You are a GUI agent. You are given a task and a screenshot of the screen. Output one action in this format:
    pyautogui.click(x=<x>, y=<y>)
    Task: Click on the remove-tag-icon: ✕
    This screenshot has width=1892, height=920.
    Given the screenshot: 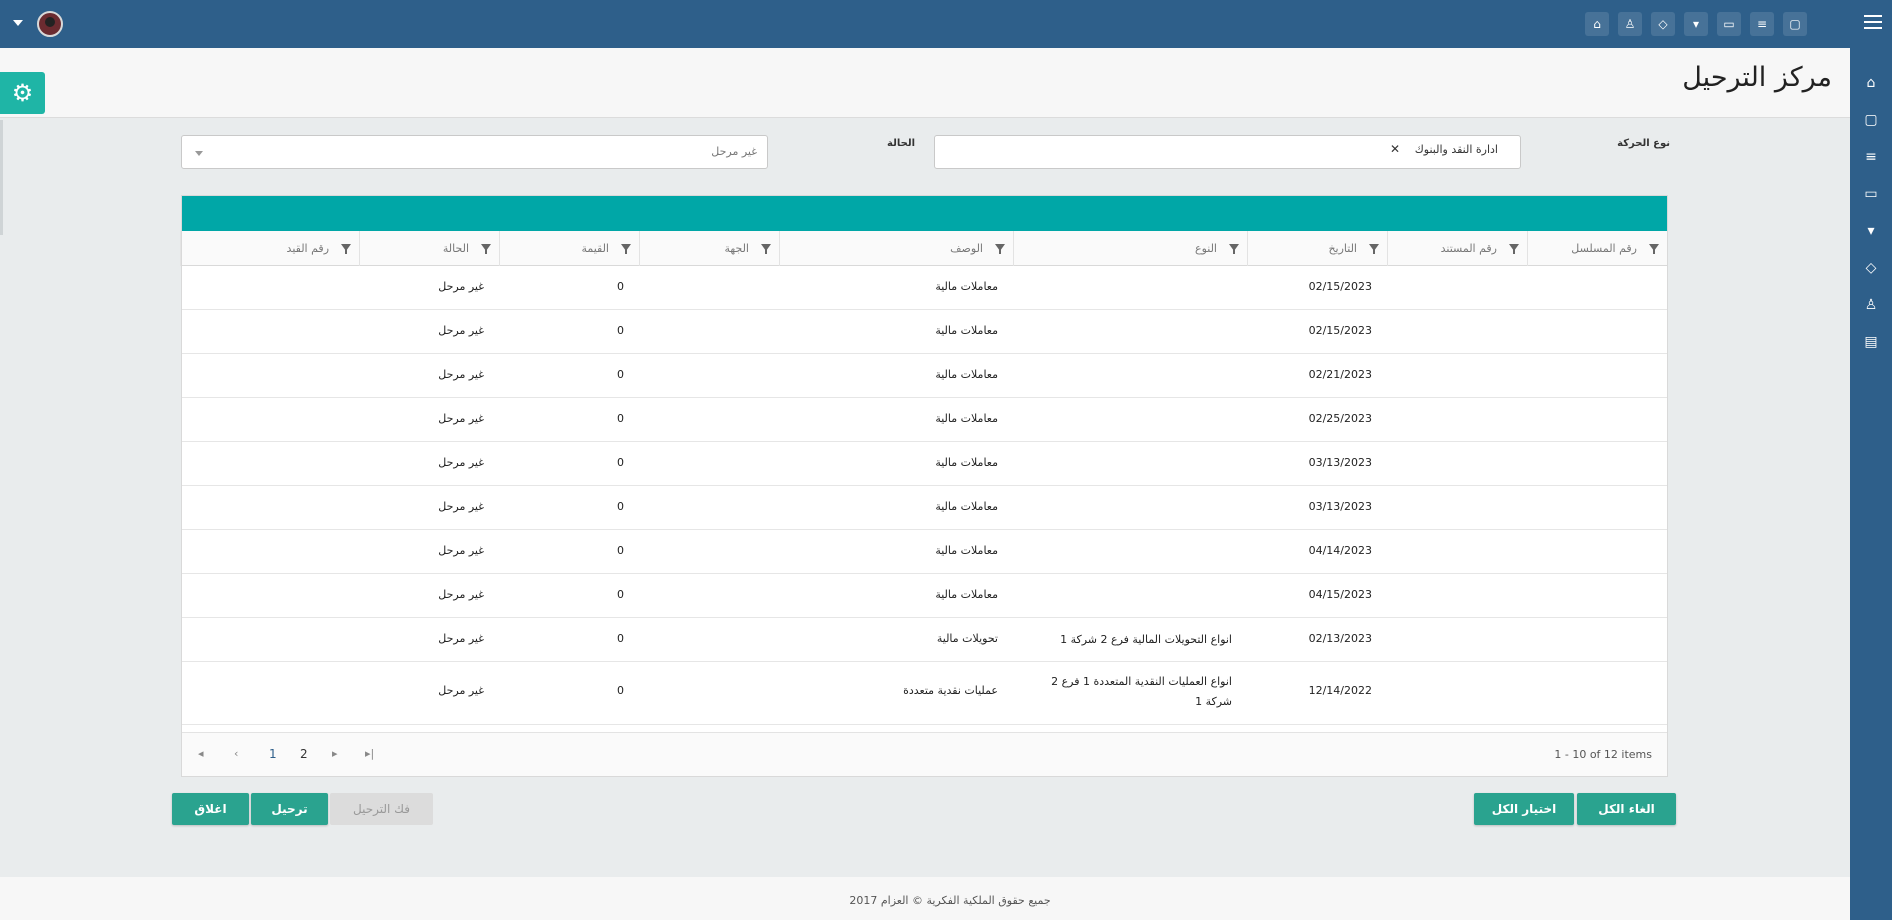 What is the action you would take?
    pyautogui.click(x=1395, y=149)
    